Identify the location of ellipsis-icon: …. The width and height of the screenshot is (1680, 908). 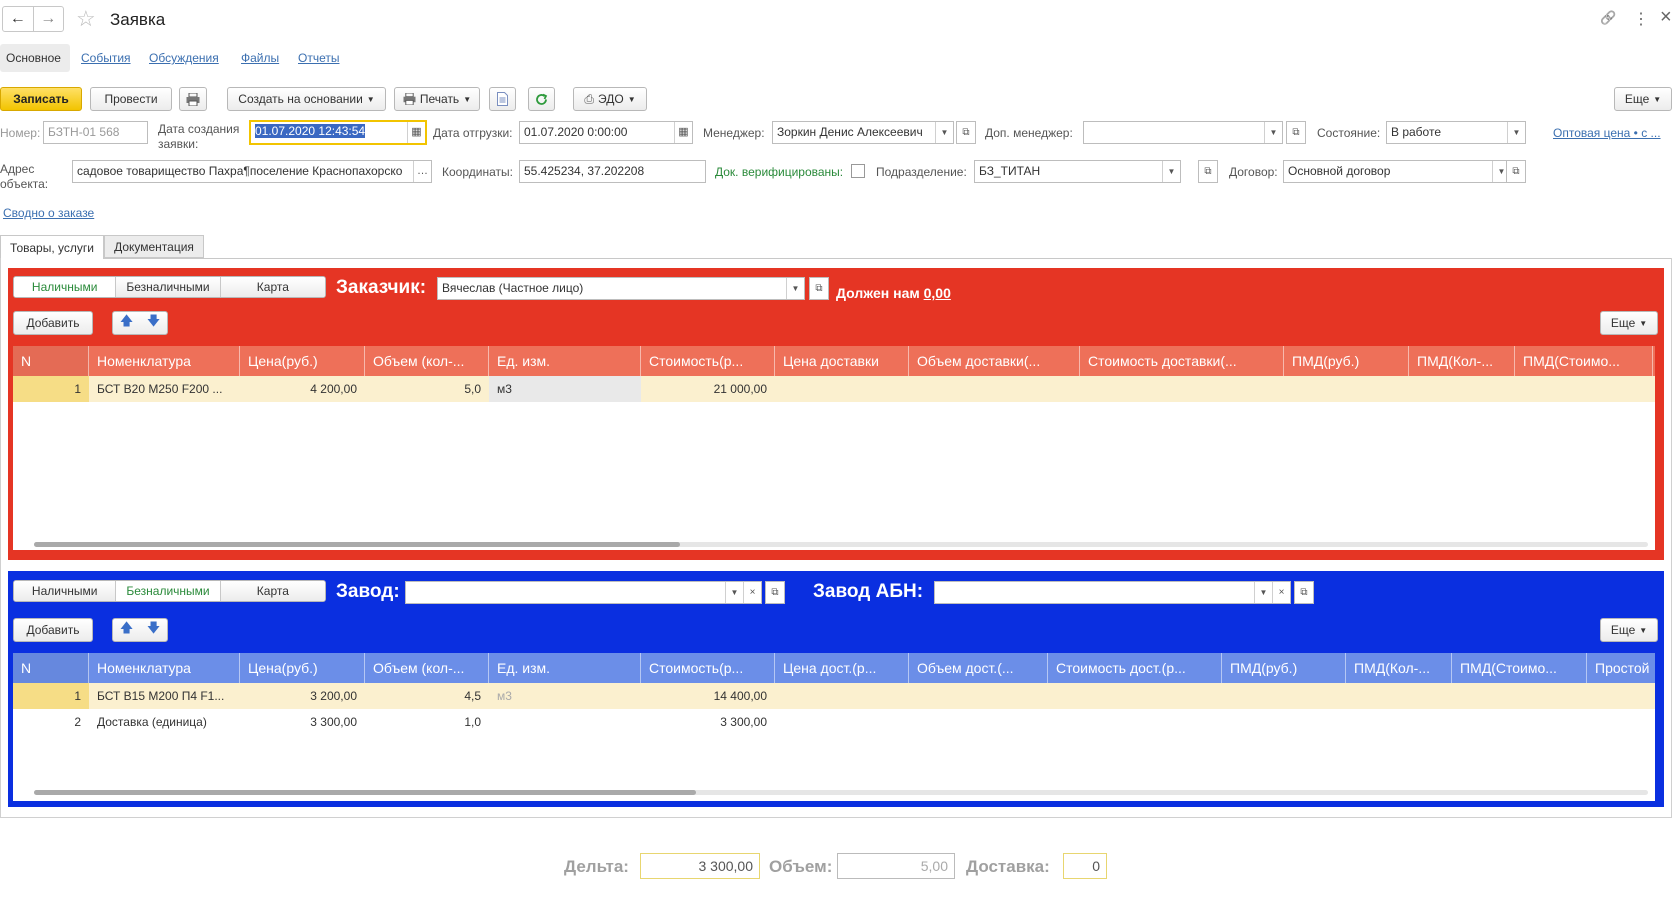
(422, 171).